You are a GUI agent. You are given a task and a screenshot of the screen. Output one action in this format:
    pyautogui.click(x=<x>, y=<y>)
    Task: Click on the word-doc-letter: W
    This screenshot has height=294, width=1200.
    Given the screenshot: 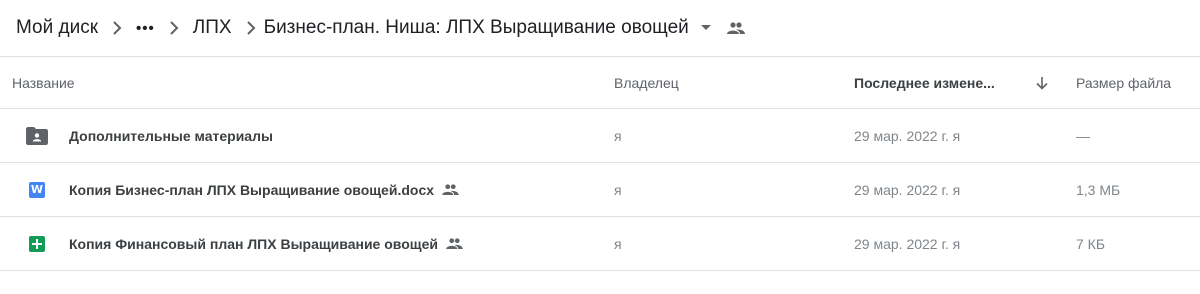 What is the action you would take?
    pyautogui.click(x=37, y=189)
    